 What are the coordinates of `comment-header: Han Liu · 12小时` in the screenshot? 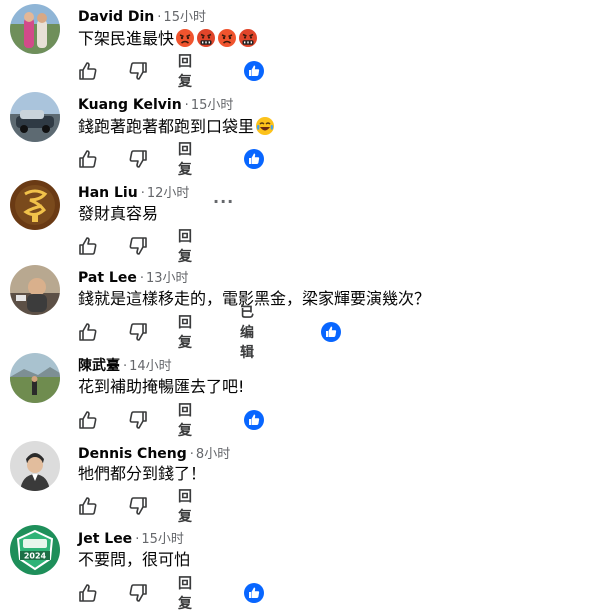 It's located at (133, 193).